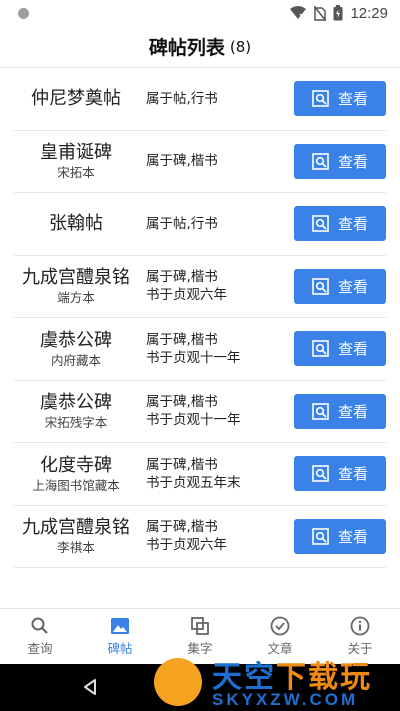  What do you see at coordinates (76, 465) in the screenshot?
I see `item-name: 化度寺碑` at bounding box center [76, 465].